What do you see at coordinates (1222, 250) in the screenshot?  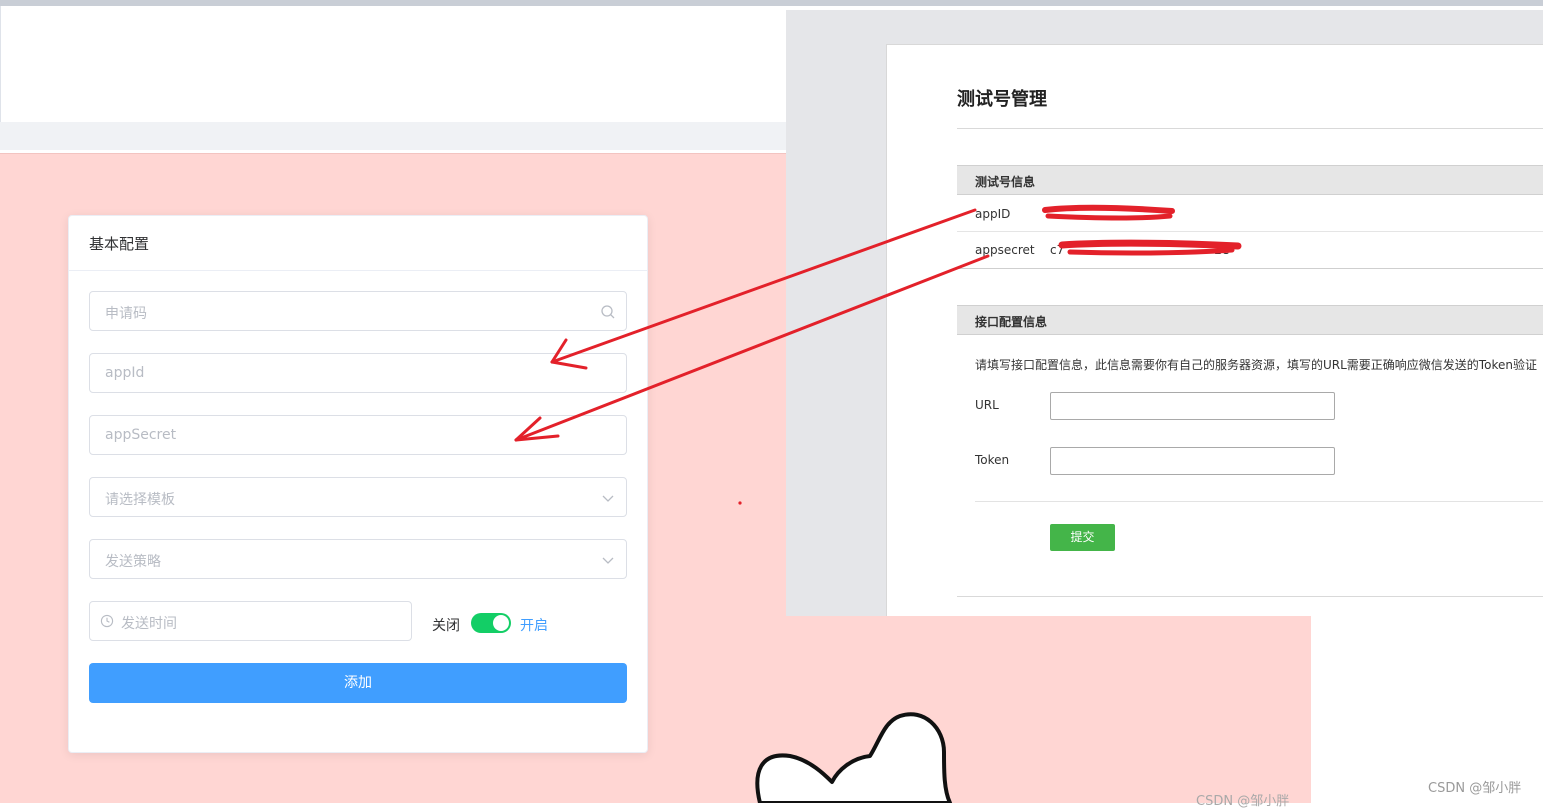 I see `appsecret-value-tail: 2e` at bounding box center [1222, 250].